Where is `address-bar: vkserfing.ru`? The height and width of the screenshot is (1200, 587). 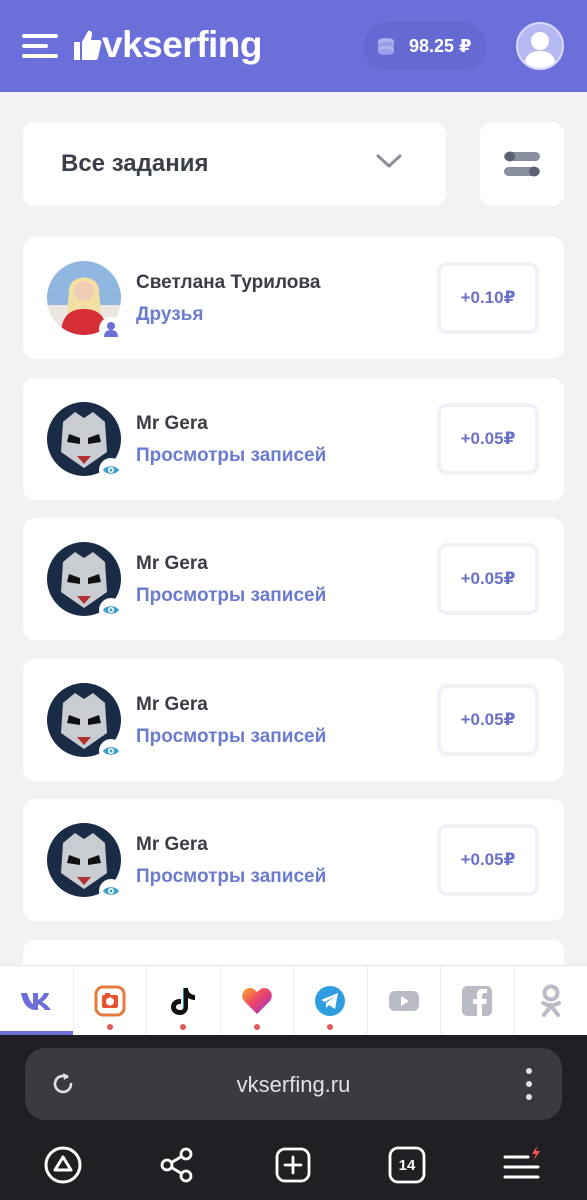 address-bar: vkserfing.ru is located at coordinates (293, 1084).